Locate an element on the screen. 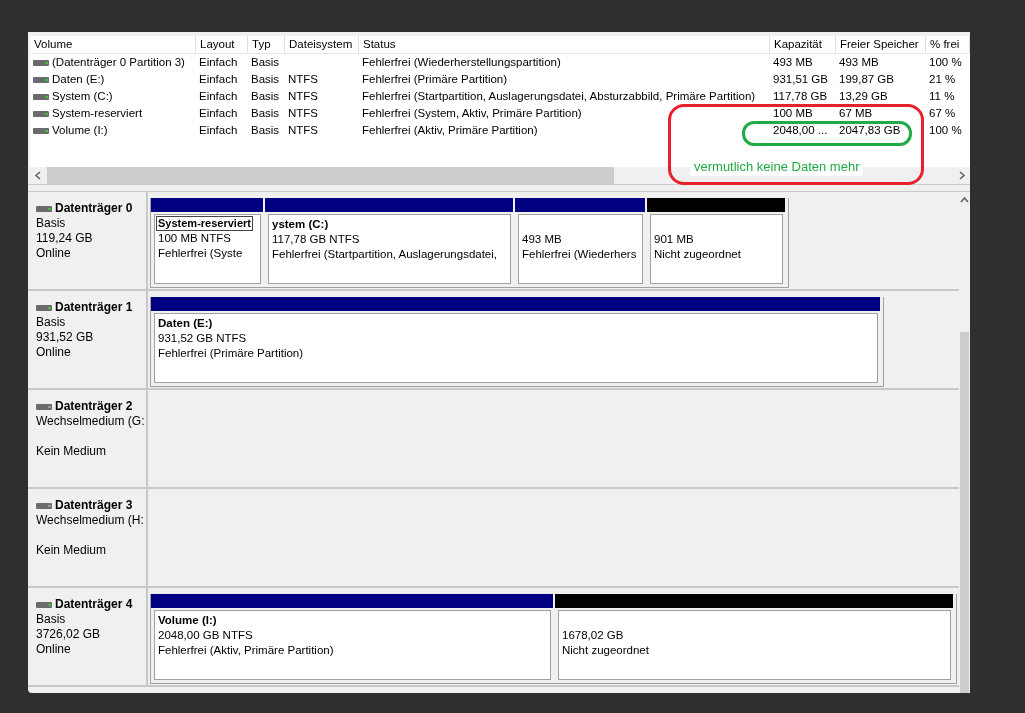 This screenshot has height=713, width=1025. table-cell-text: System (C:) is located at coordinates (82, 96).